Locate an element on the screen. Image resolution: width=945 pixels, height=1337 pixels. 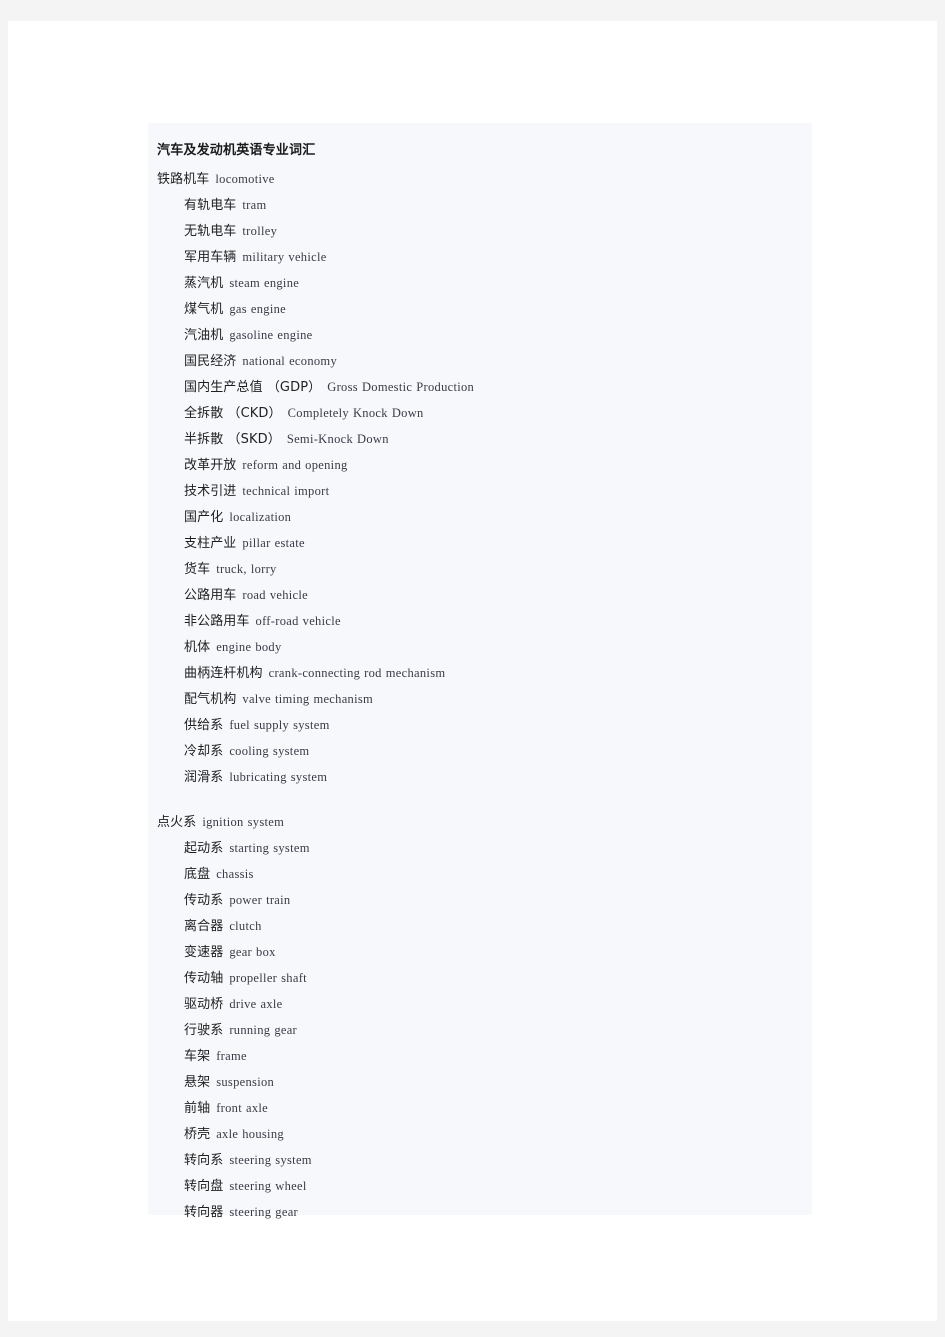
term-english: steering system is located at coordinates (270, 1160).